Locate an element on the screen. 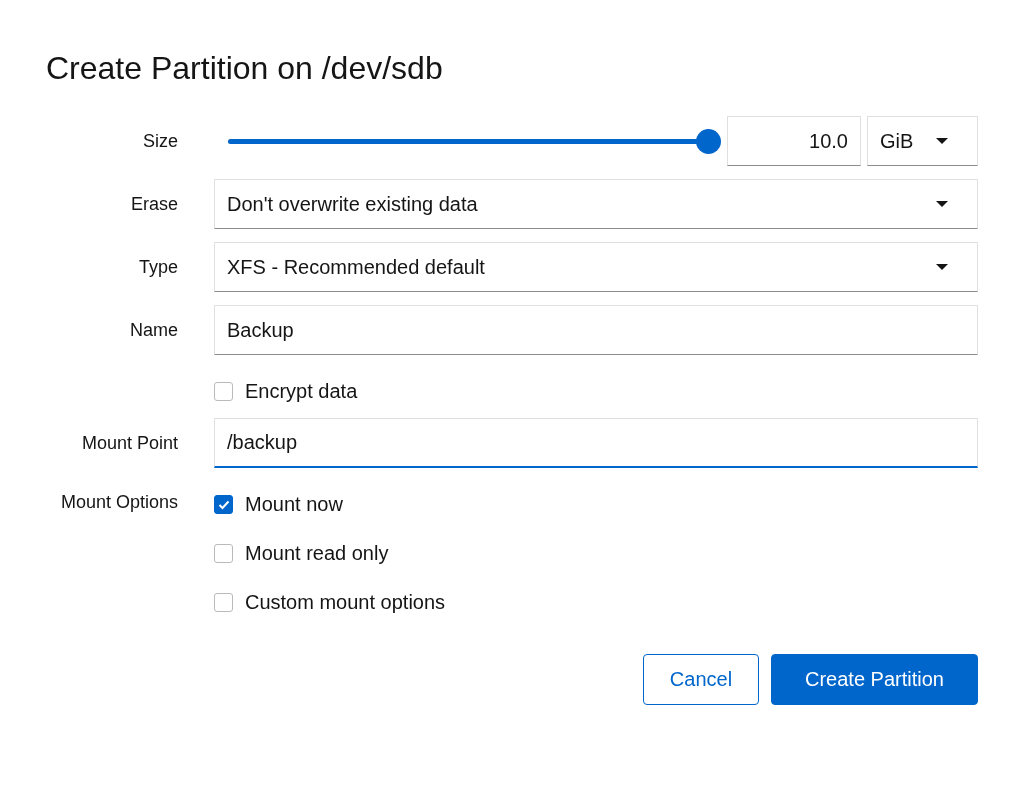 The width and height of the screenshot is (1024, 790). field-label: Name is located at coordinates (154, 330).